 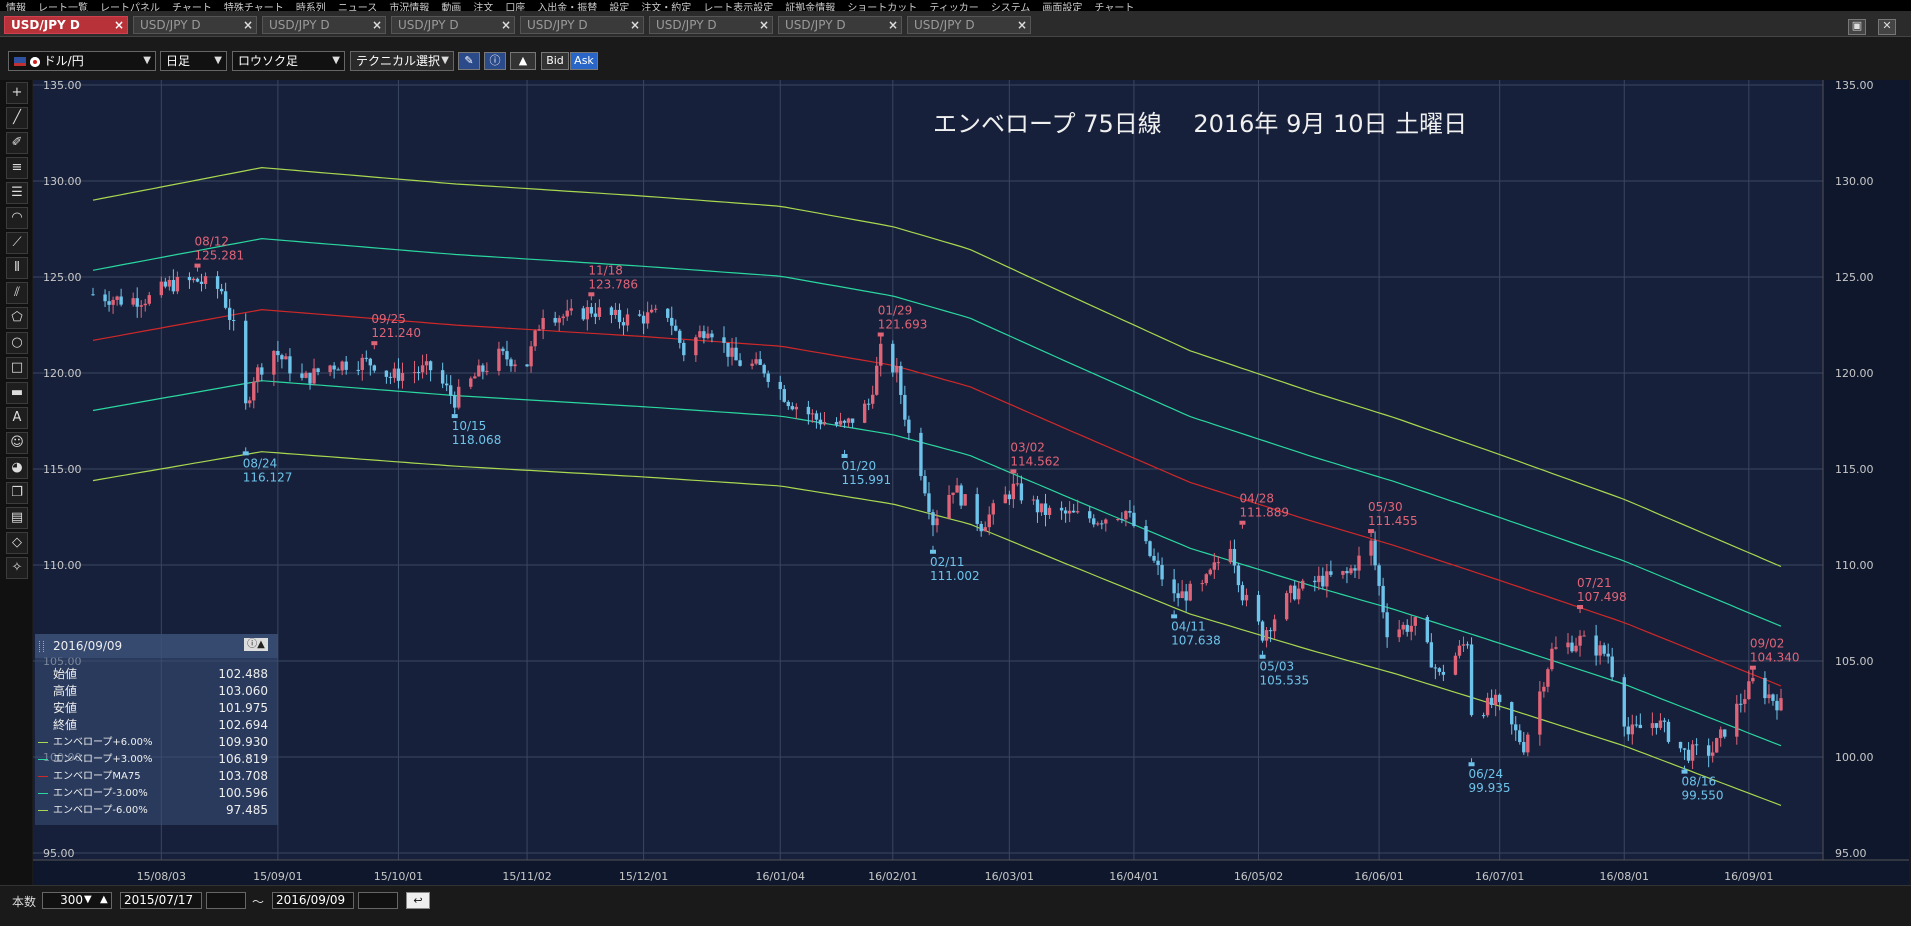 What do you see at coordinates (1854, 277) in the screenshot?
I see `y-tick-label-right: 125.00` at bounding box center [1854, 277].